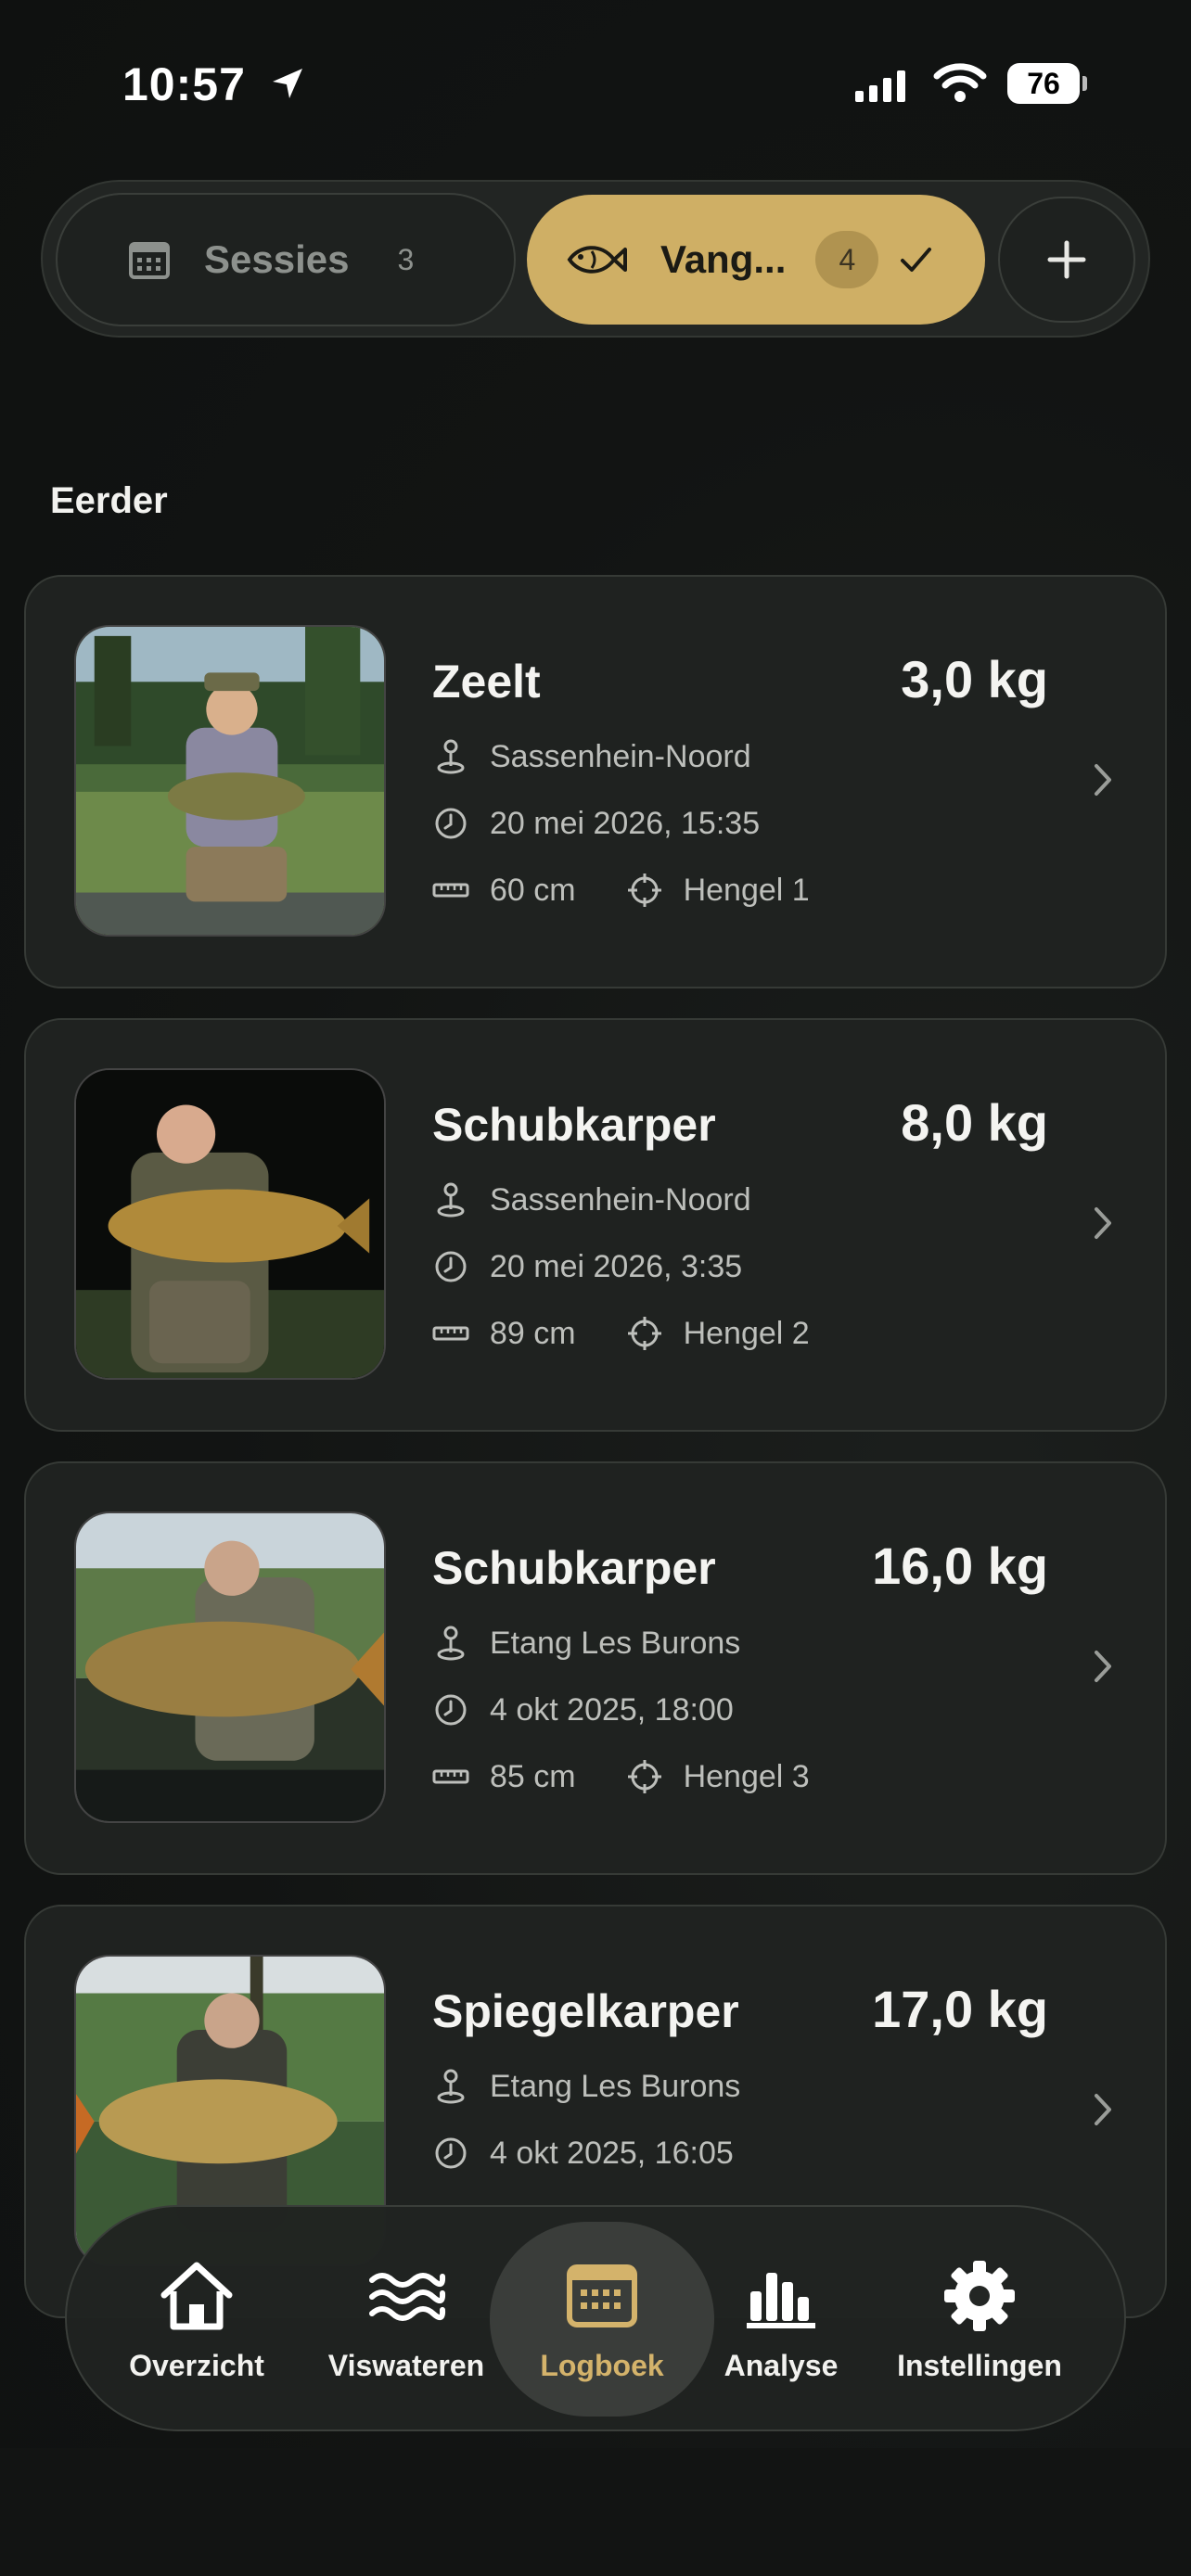 This screenshot has height=2576, width=1191. Describe the element at coordinates (277, 259) in the screenshot. I see `tab-sessies-label: Sessies` at that location.